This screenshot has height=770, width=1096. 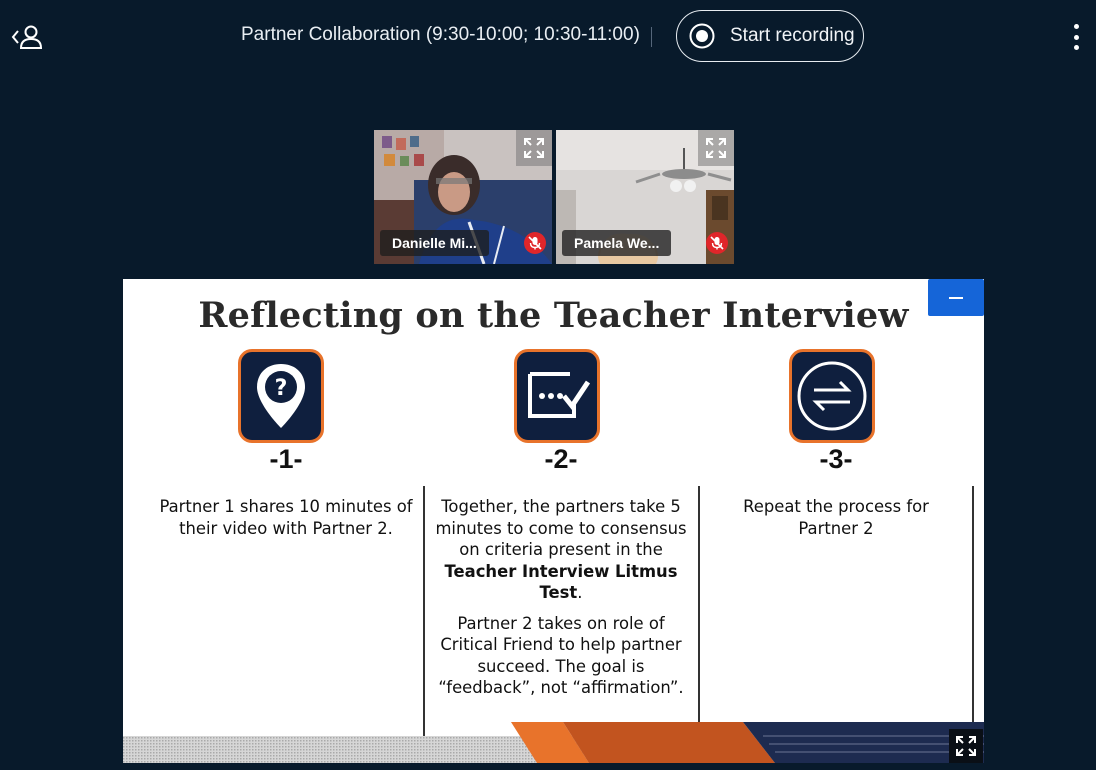 I want to click on step-3-icon-tile, so click(x=832, y=396).